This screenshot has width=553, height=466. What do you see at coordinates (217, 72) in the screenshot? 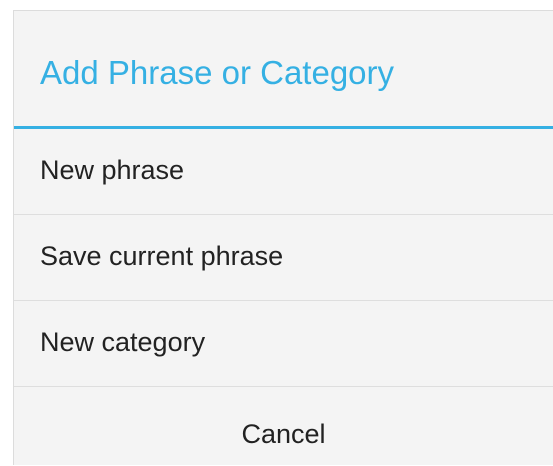
I see `dialog-title: Add Phrase or Category` at bounding box center [217, 72].